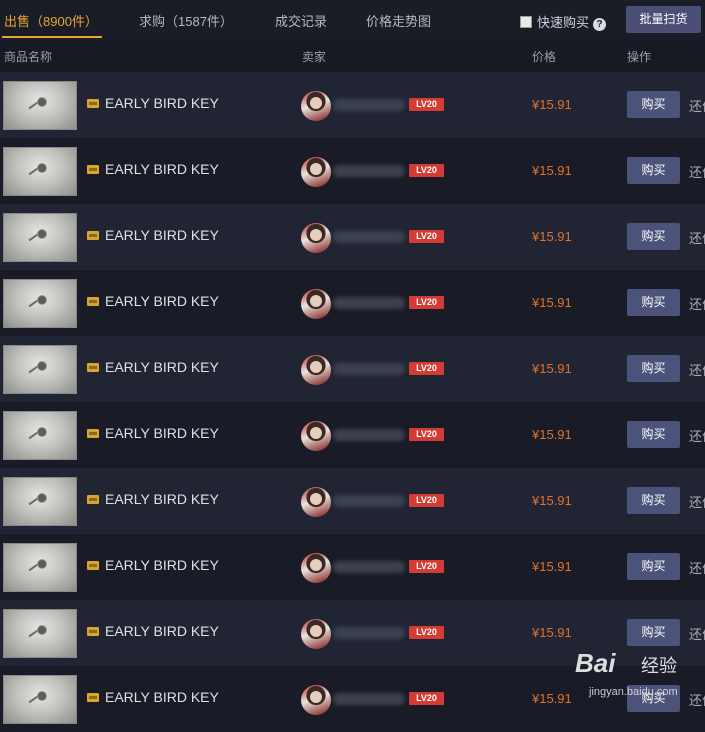 Image resolution: width=705 pixels, height=732 pixels. I want to click on quick-buy-label: 快速购买, so click(563, 22).